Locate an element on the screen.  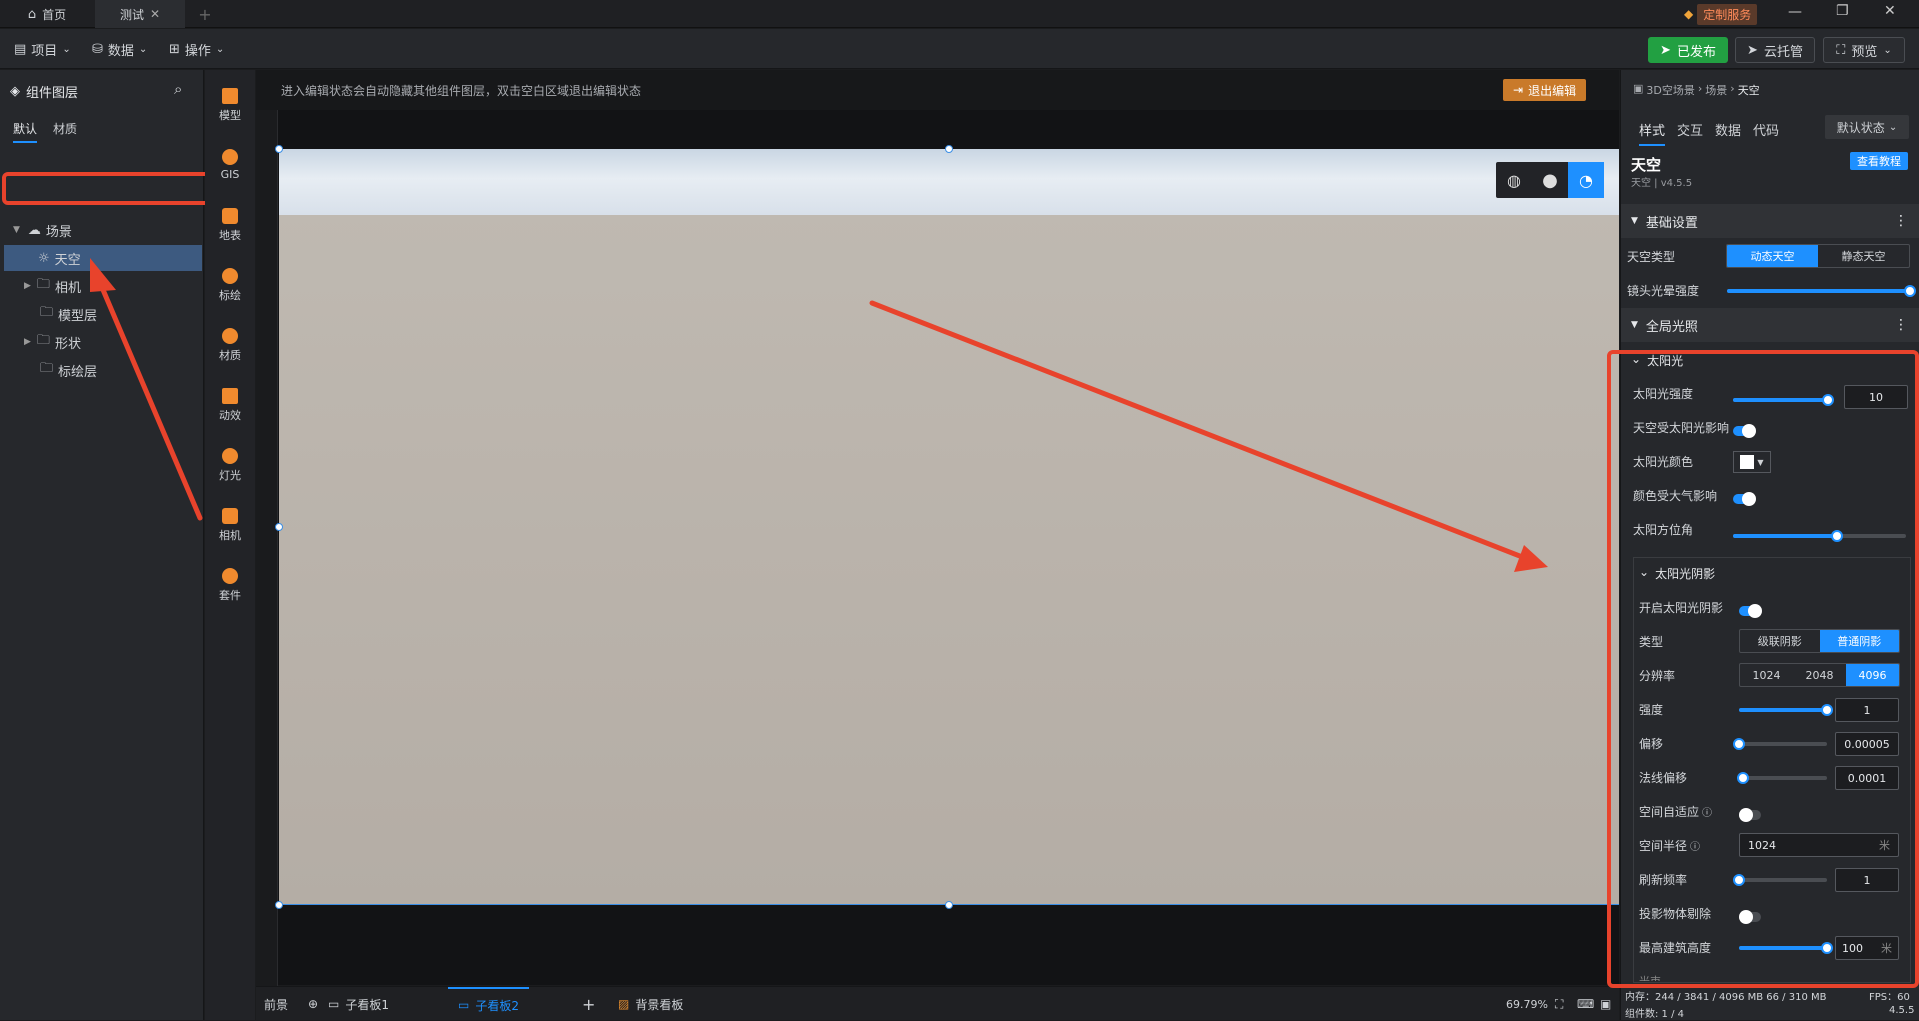
view-tutorial-button: 查看教程 is located at coordinates (1879, 161).